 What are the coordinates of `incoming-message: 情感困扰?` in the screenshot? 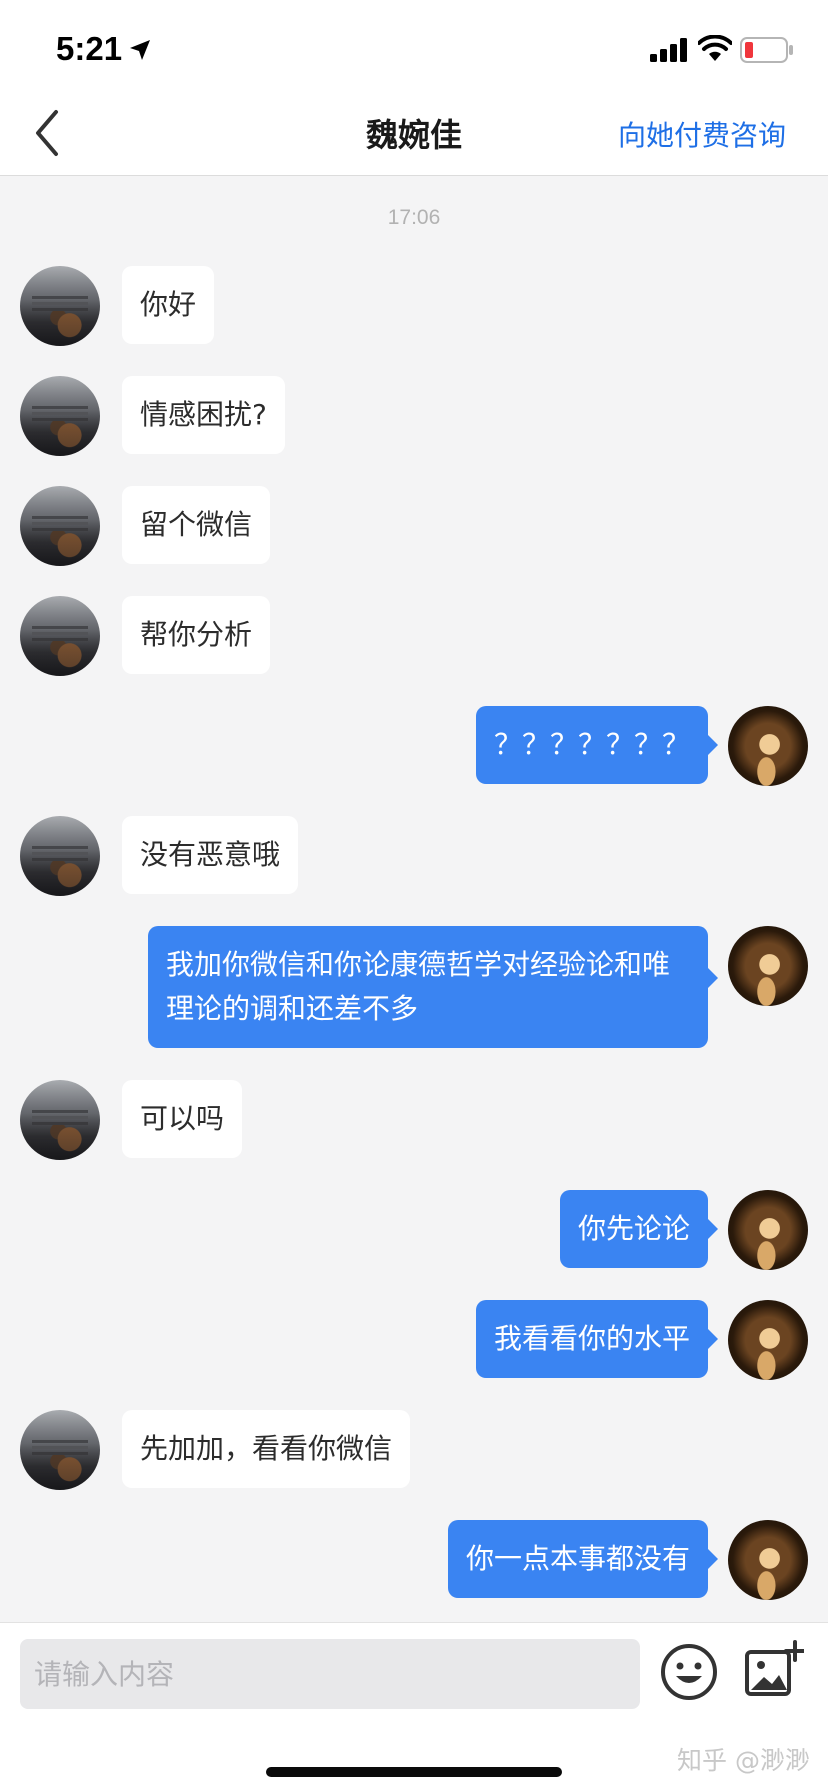 It's located at (203, 415).